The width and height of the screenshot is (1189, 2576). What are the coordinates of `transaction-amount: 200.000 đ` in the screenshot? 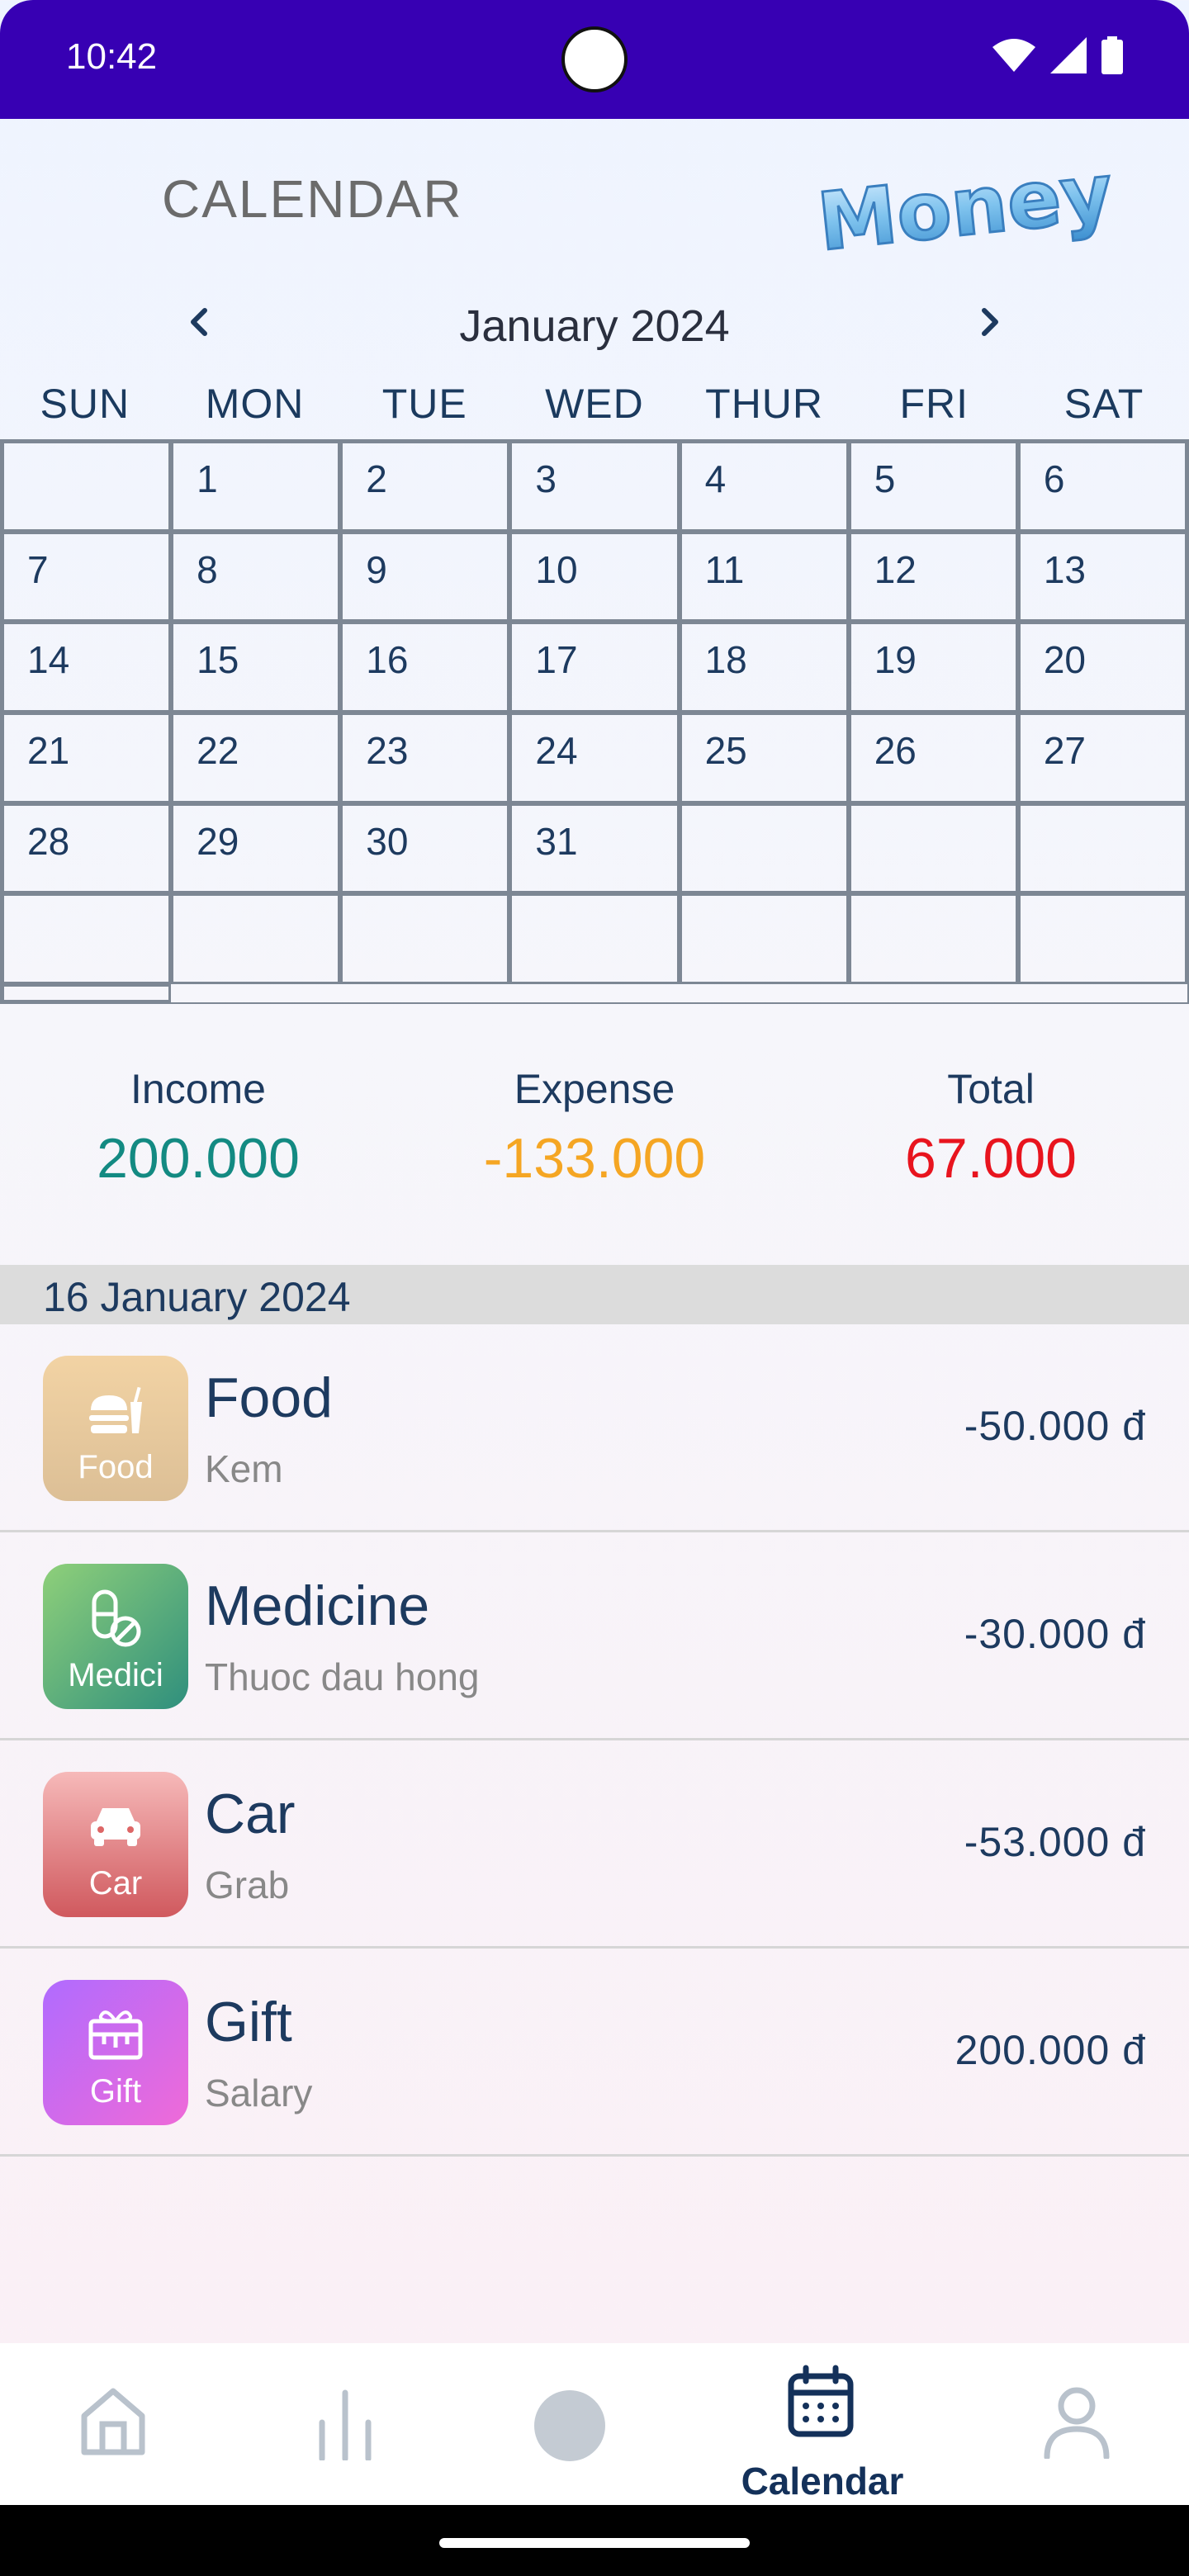 It's located at (1050, 2050).